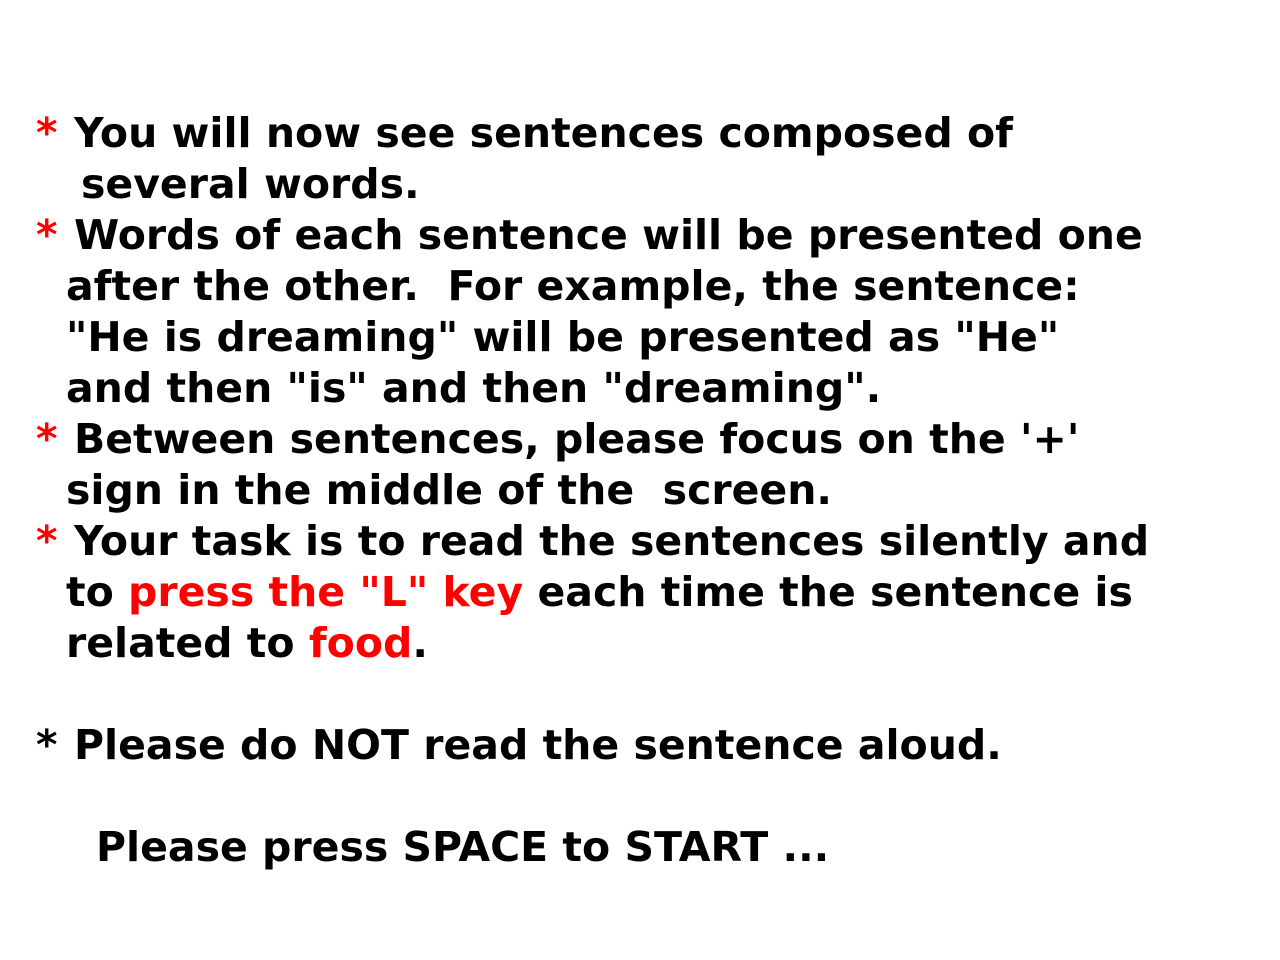 This screenshot has height=960, width=1280. What do you see at coordinates (519, 745) in the screenshot?
I see `instruction-5-line-1: * Please do NOT read the sentence aloud.` at bounding box center [519, 745].